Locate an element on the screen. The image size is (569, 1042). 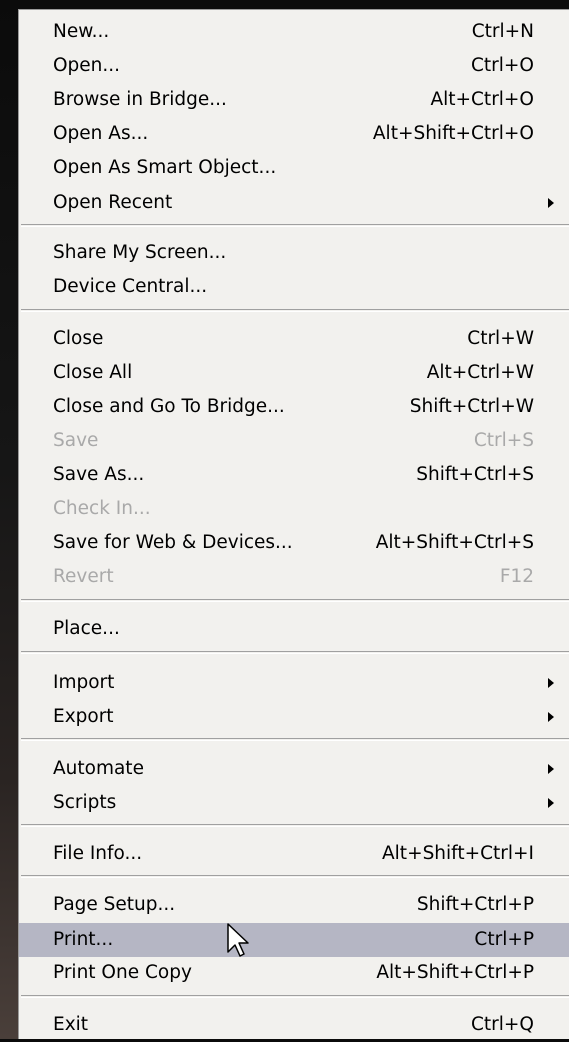
menu-item-shortcut: Ctrl+P is located at coordinates (504, 939).